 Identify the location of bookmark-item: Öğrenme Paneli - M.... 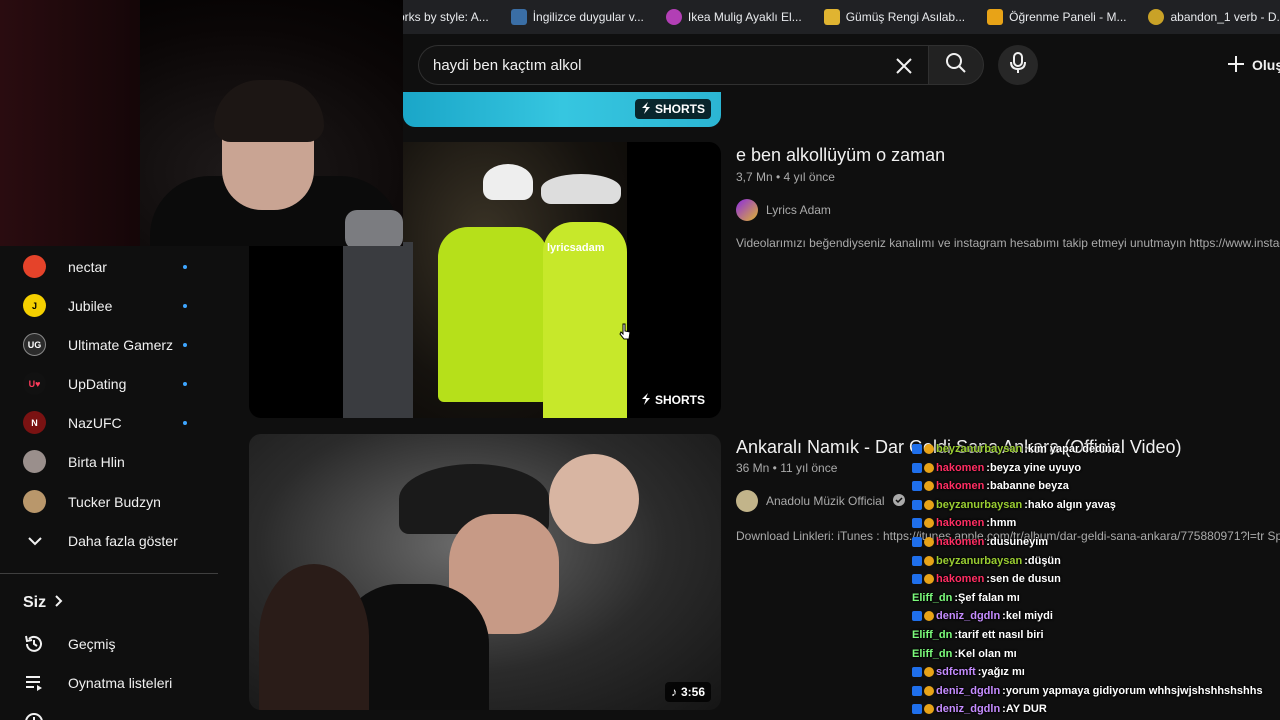
(1056, 17).